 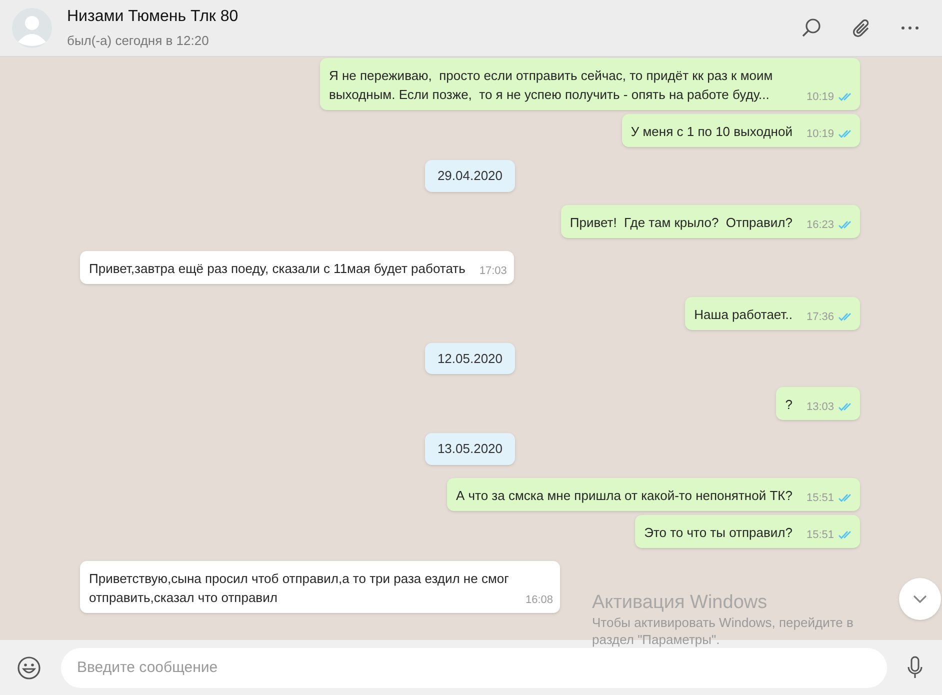 What do you see at coordinates (470, 448) in the screenshot?
I see `date-badge: 13.05.2020` at bounding box center [470, 448].